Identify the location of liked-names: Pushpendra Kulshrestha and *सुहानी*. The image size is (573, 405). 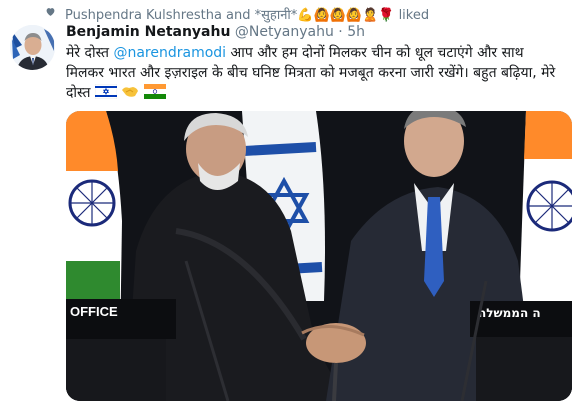
(181, 15).